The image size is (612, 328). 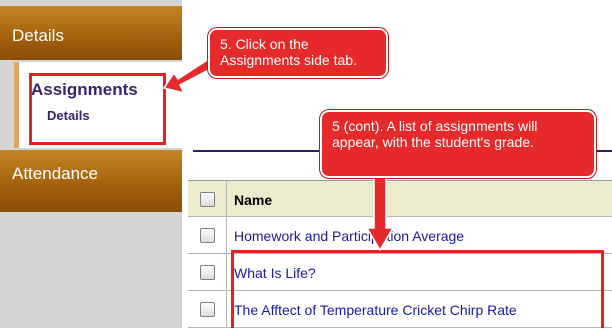 I want to click on instruction-callout-1: 5. Click on the Assignments side tab., so click(x=298, y=53).